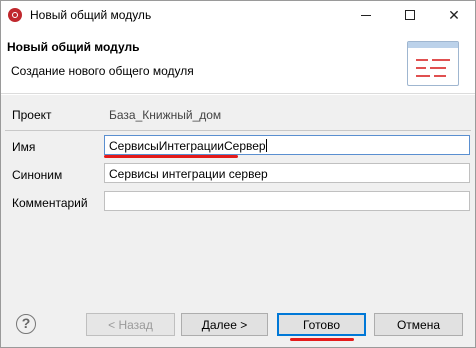 This screenshot has height=348, width=476. I want to click on project-label: Проект, so click(32, 115).